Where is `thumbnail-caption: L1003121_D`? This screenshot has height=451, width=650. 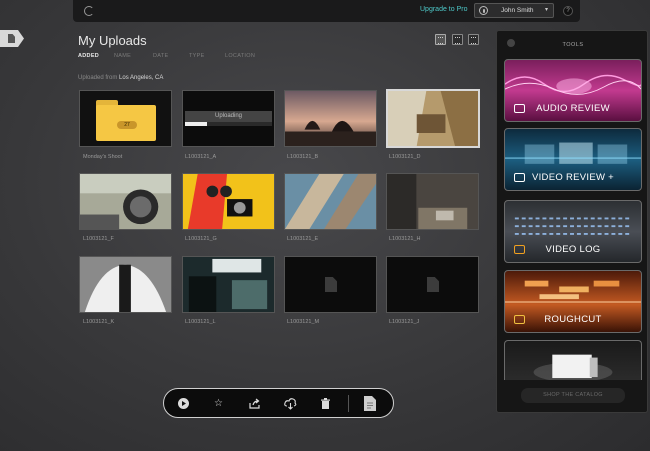
thumbnail-caption: L1003121_D is located at coordinates (405, 157).